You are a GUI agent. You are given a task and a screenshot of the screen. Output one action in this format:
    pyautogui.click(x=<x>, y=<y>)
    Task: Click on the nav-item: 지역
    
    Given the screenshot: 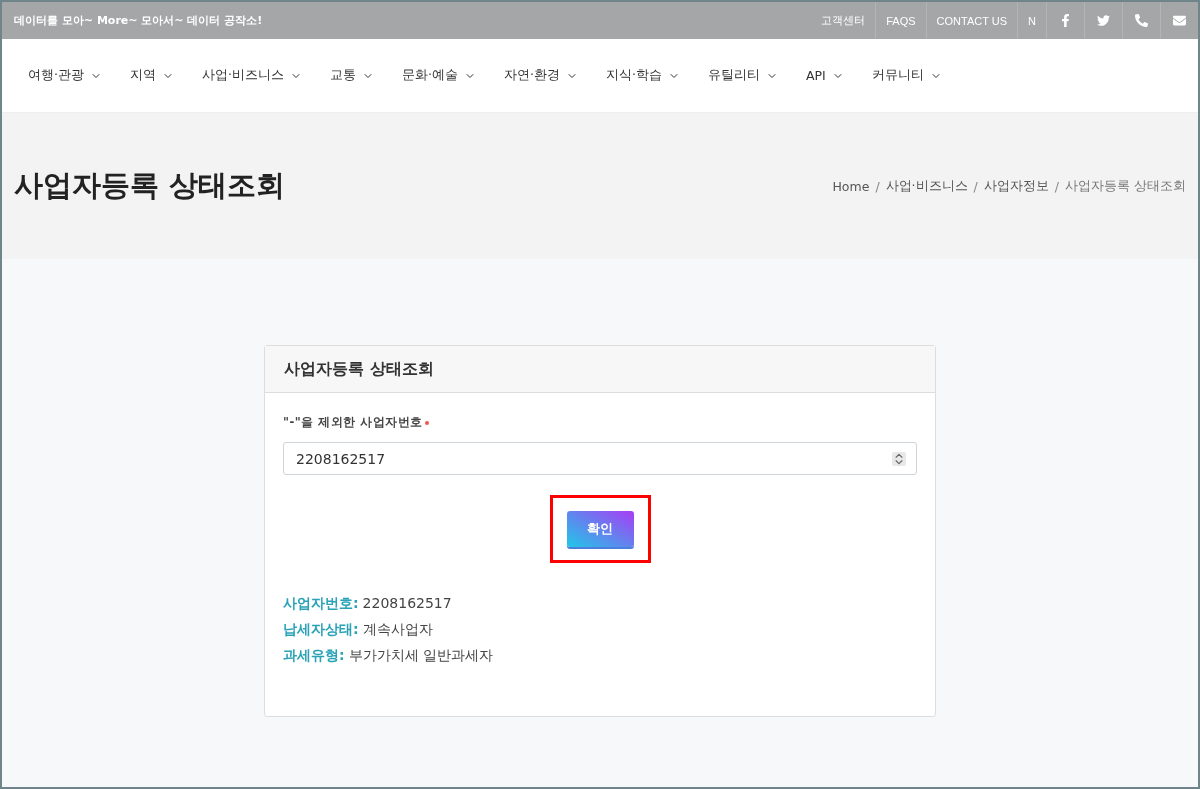 What is the action you would take?
    pyautogui.click(x=152, y=75)
    